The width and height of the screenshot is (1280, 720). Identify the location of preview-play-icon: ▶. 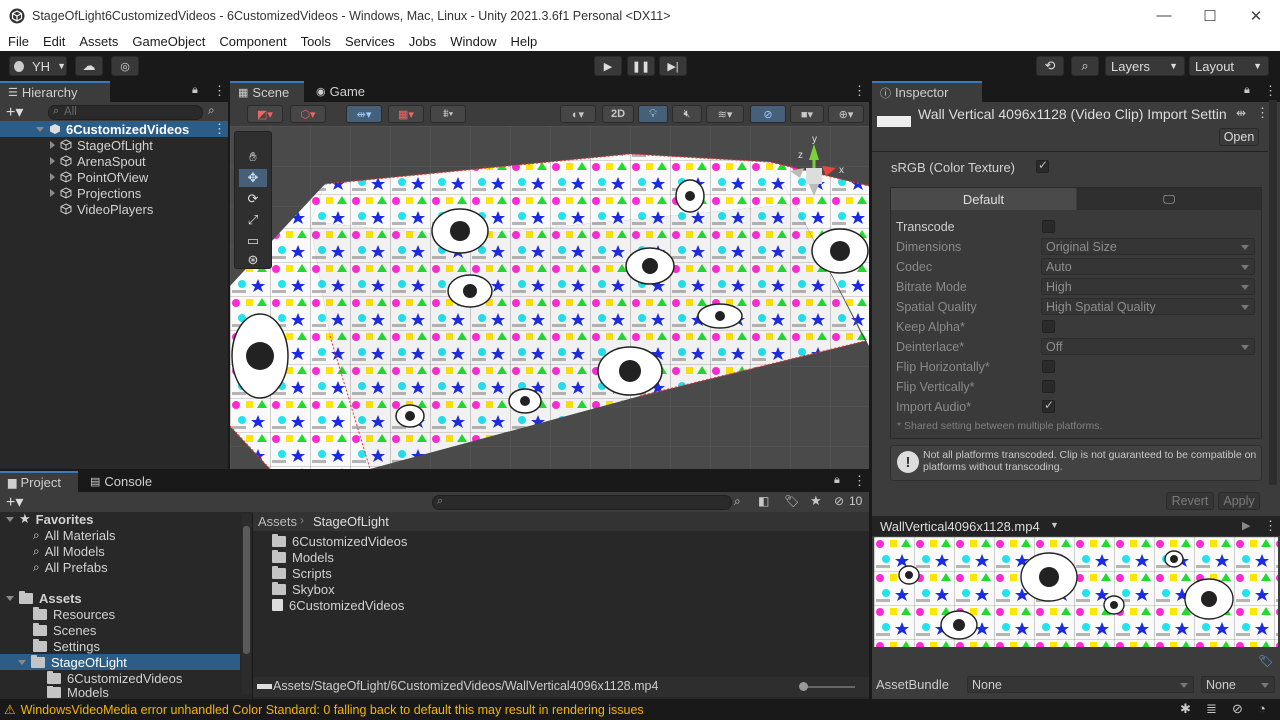
(1246, 525).